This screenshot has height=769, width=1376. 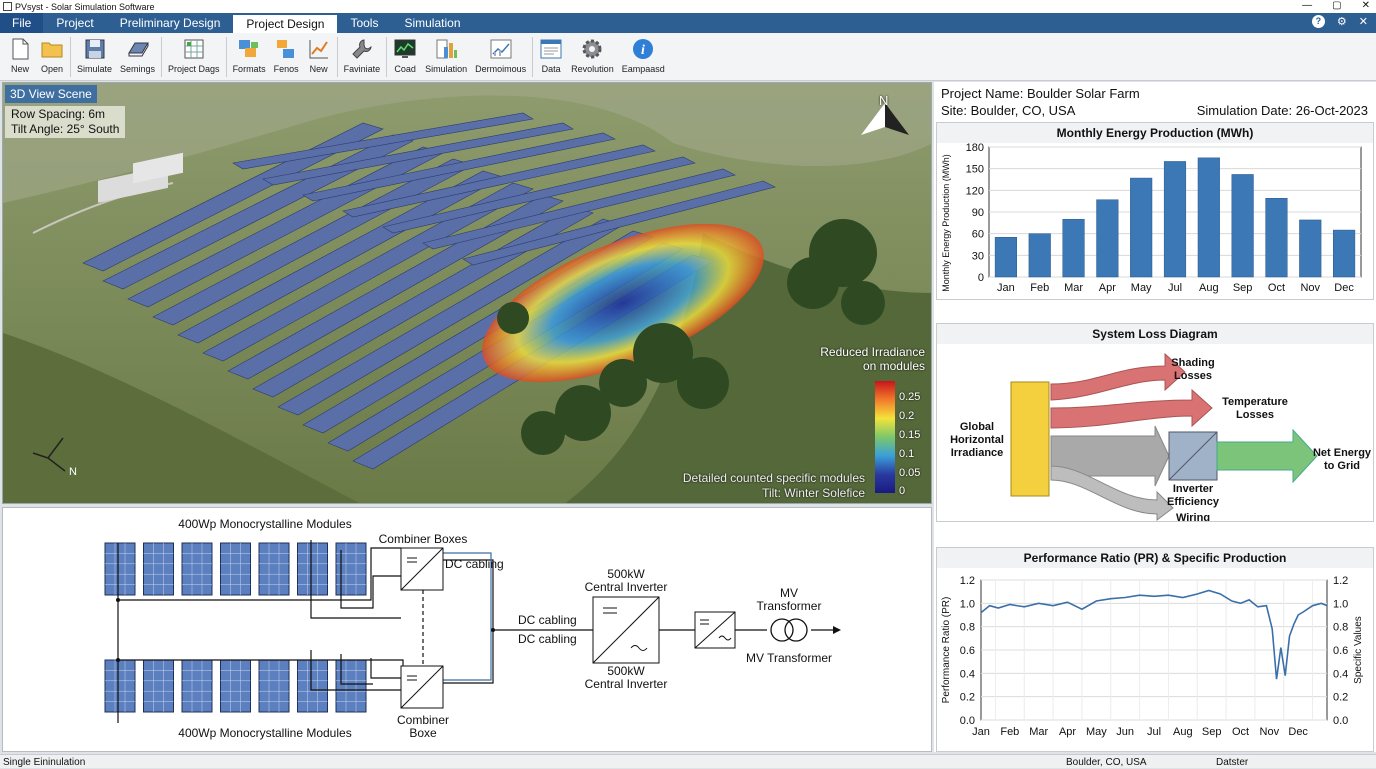 What do you see at coordinates (1030, 439) in the screenshot?
I see `irradiance-source-block` at bounding box center [1030, 439].